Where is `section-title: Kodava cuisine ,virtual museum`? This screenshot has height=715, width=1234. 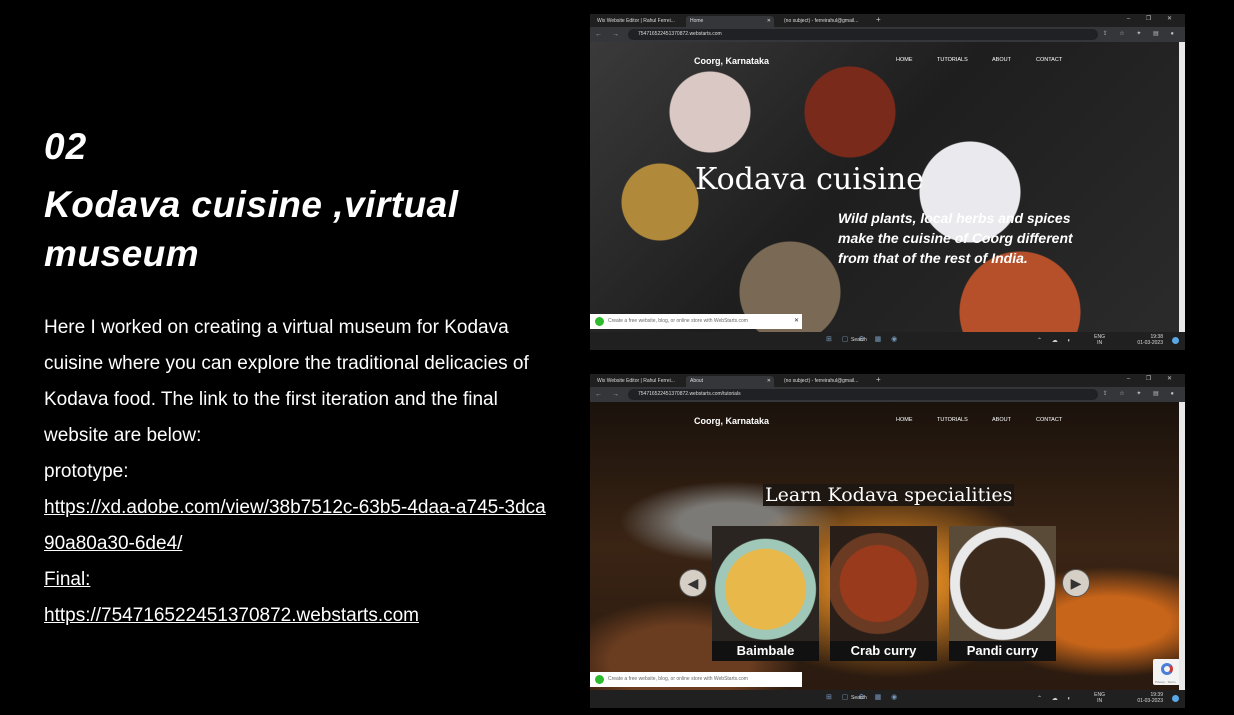 section-title: Kodava cuisine ,virtual museum is located at coordinates (251, 229).